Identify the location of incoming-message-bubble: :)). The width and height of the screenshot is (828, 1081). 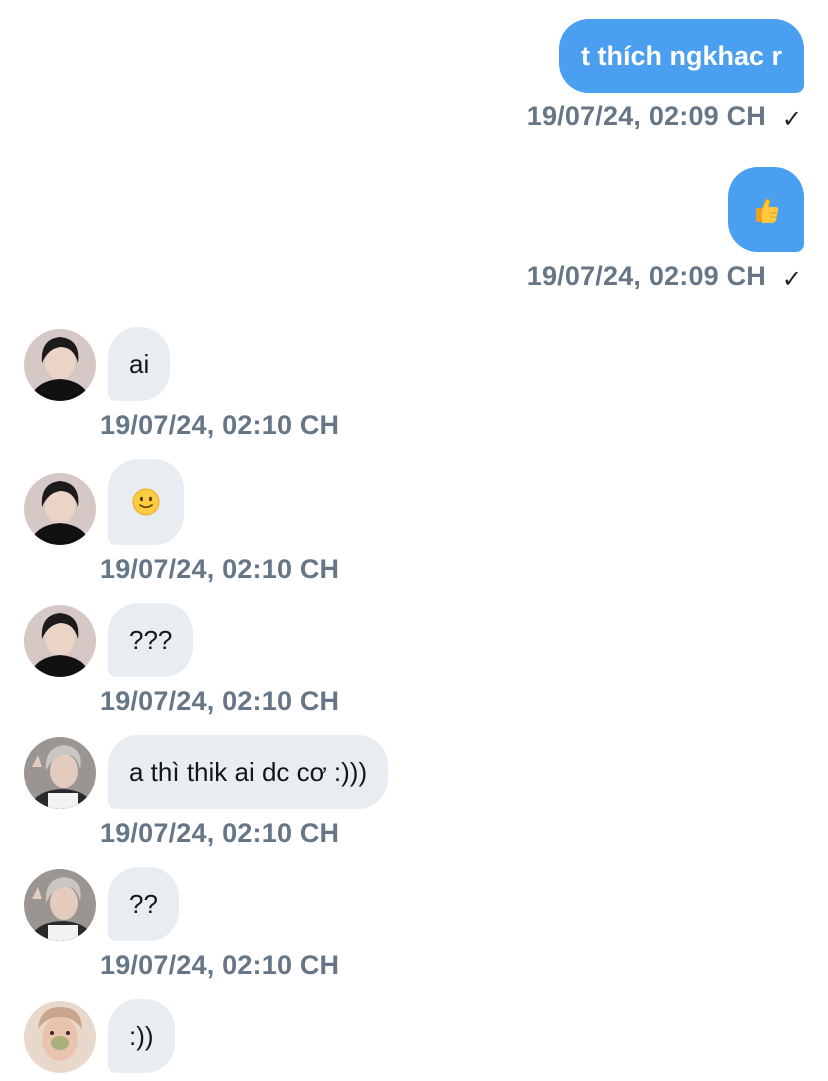
(141, 1036).